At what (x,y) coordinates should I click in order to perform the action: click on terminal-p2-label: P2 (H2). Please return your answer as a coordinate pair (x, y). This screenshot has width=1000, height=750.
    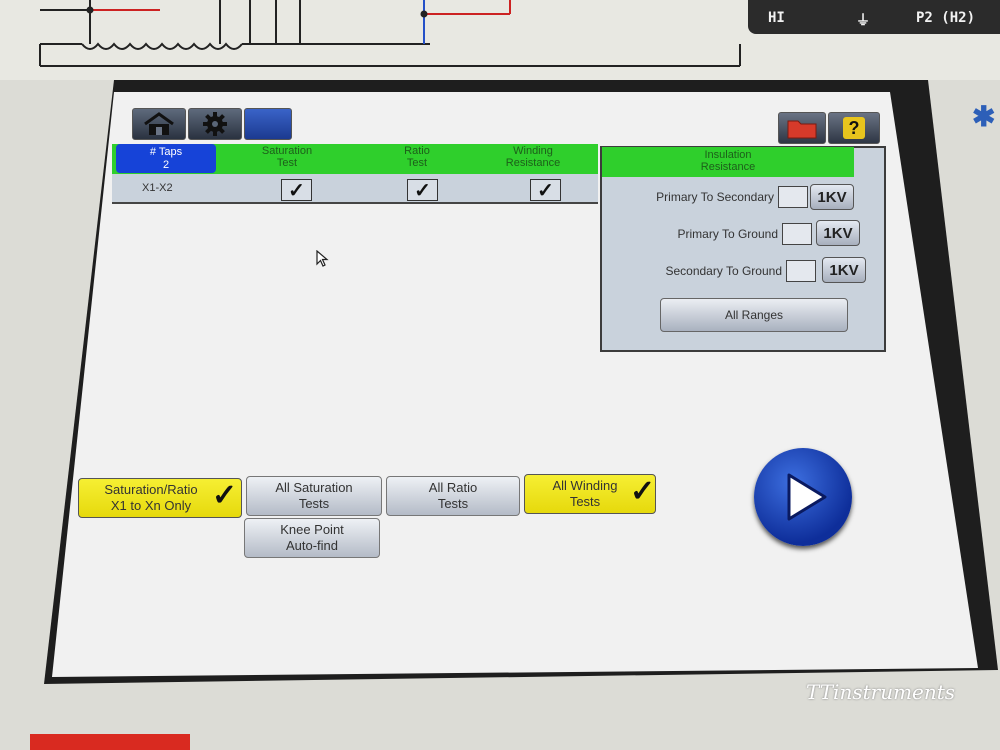
    Looking at the image, I should click on (946, 18).